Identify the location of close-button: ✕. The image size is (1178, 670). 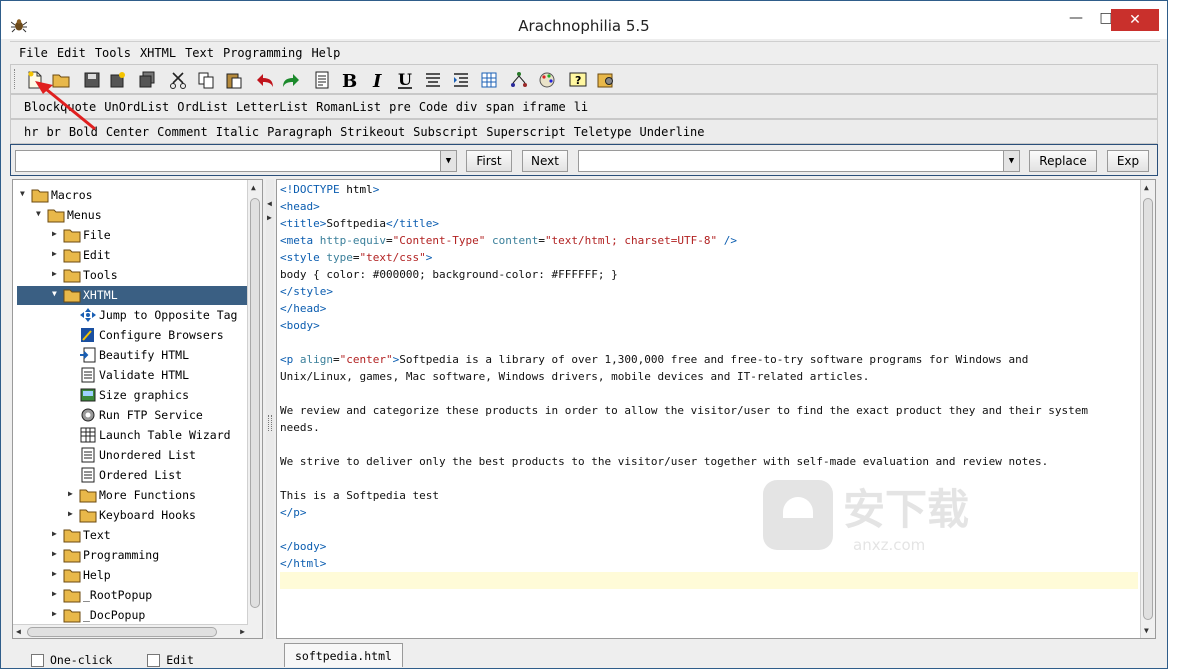
(1135, 20).